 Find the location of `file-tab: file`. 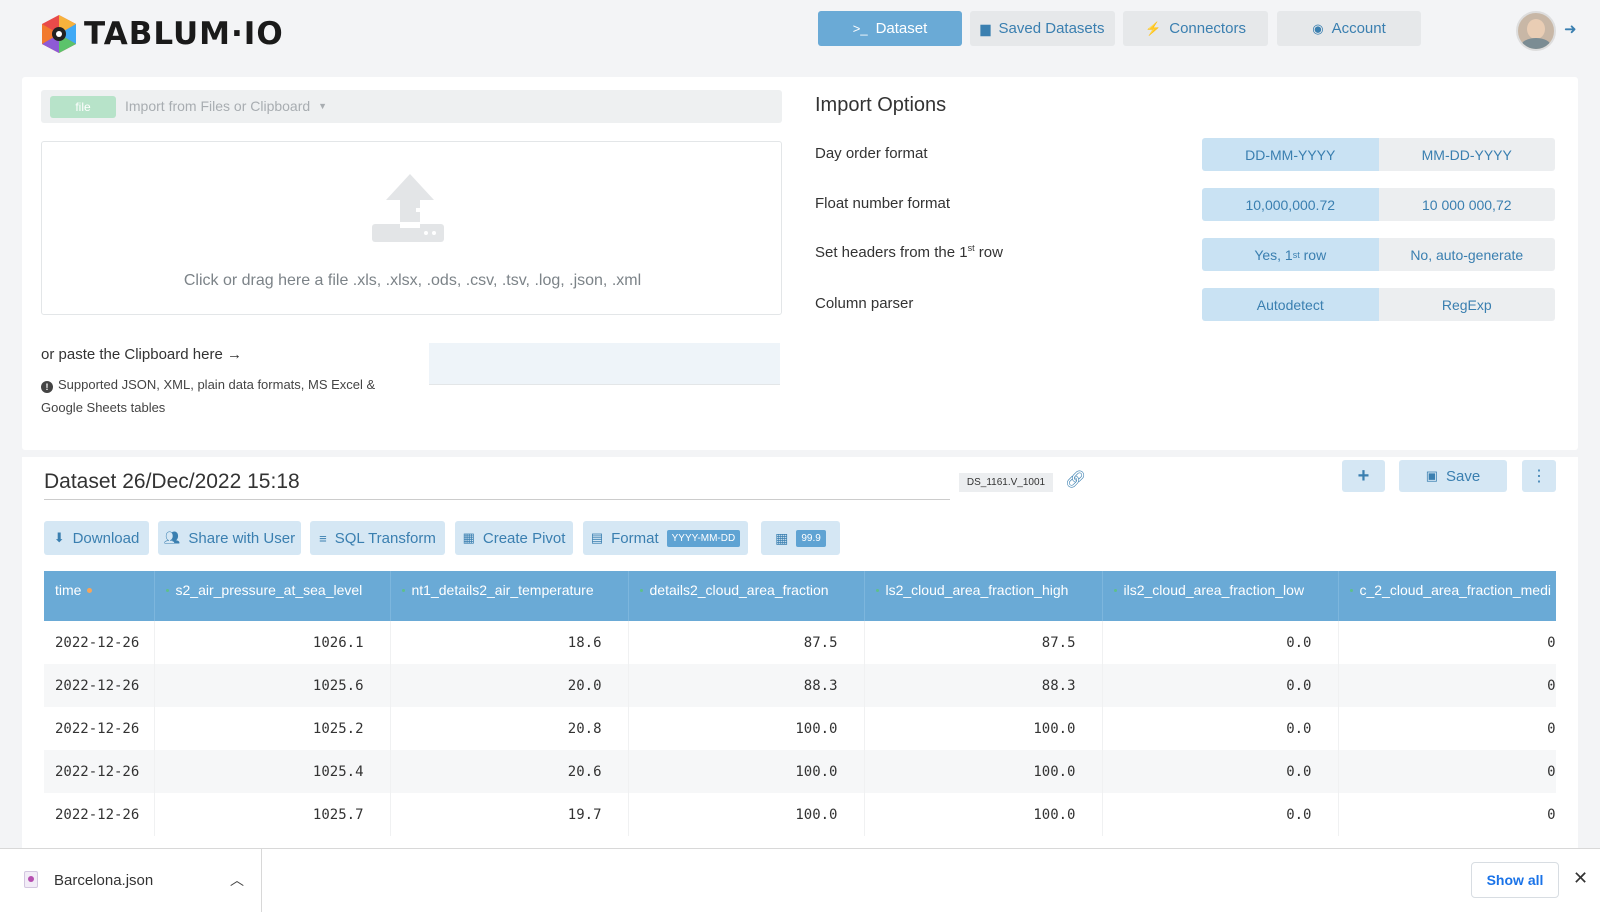

file-tab: file is located at coordinates (83, 107).